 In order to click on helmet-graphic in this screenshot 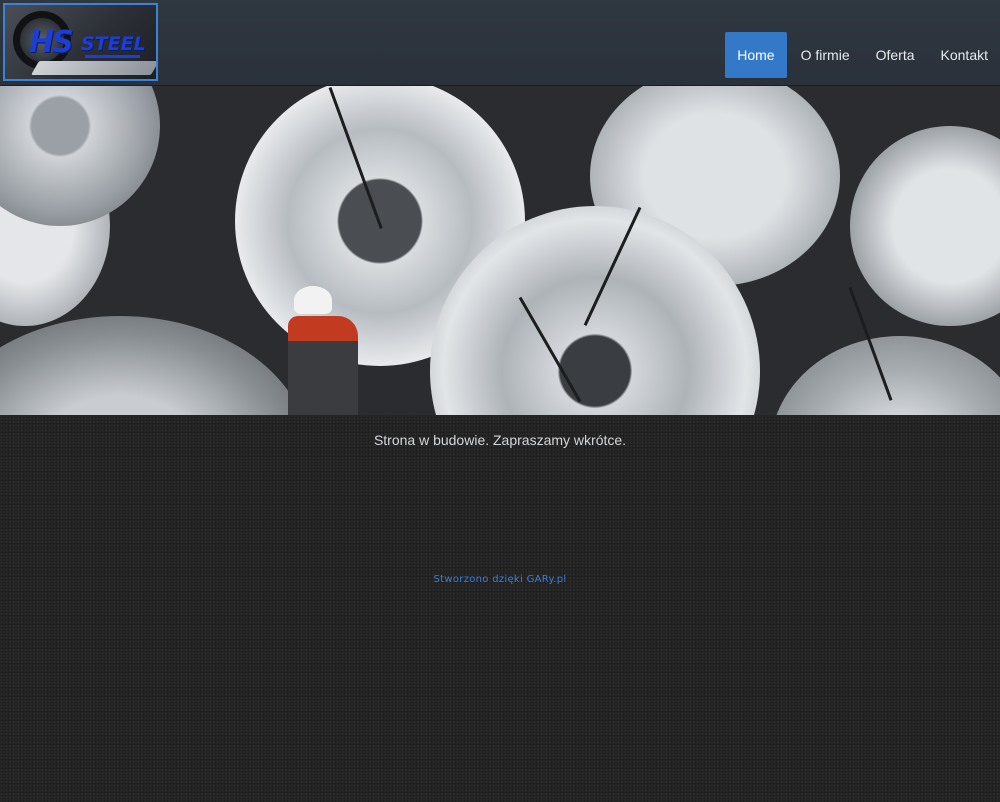, I will do `click(313, 300)`.